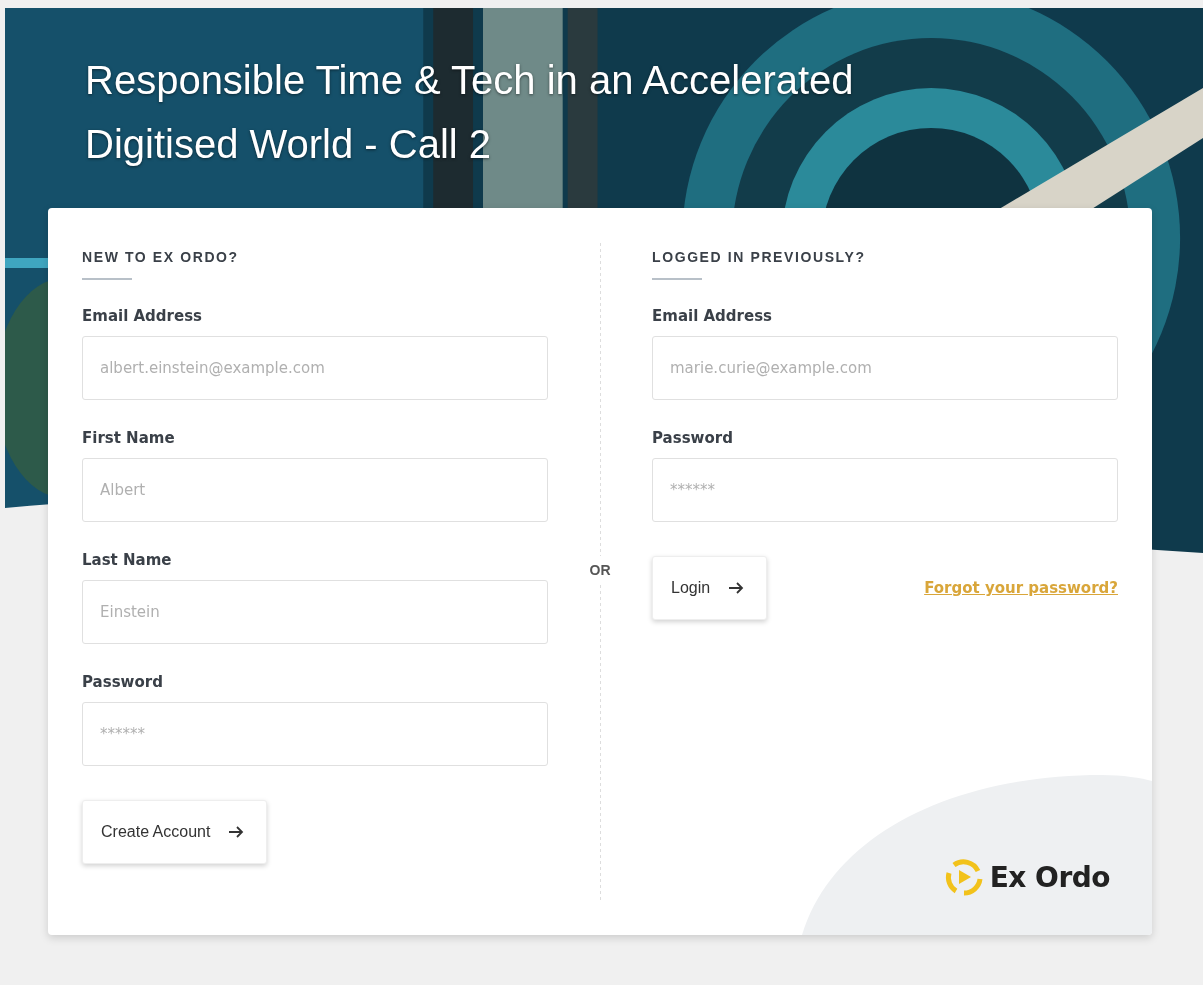 The height and width of the screenshot is (985, 1203). Describe the element at coordinates (759, 257) in the screenshot. I see `section-heading: LOGGED IN PREVIOUSLY?` at that location.